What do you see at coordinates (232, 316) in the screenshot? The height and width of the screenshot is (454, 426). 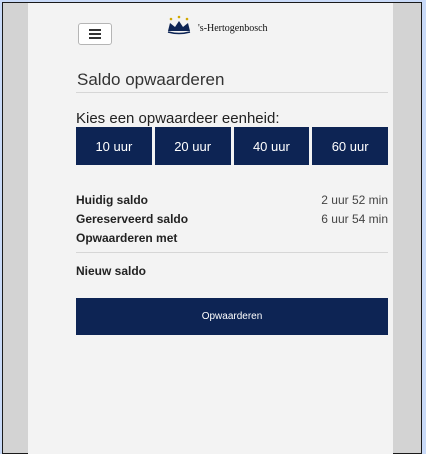 I see `topup-submit-button: Opwaarderen` at bounding box center [232, 316].